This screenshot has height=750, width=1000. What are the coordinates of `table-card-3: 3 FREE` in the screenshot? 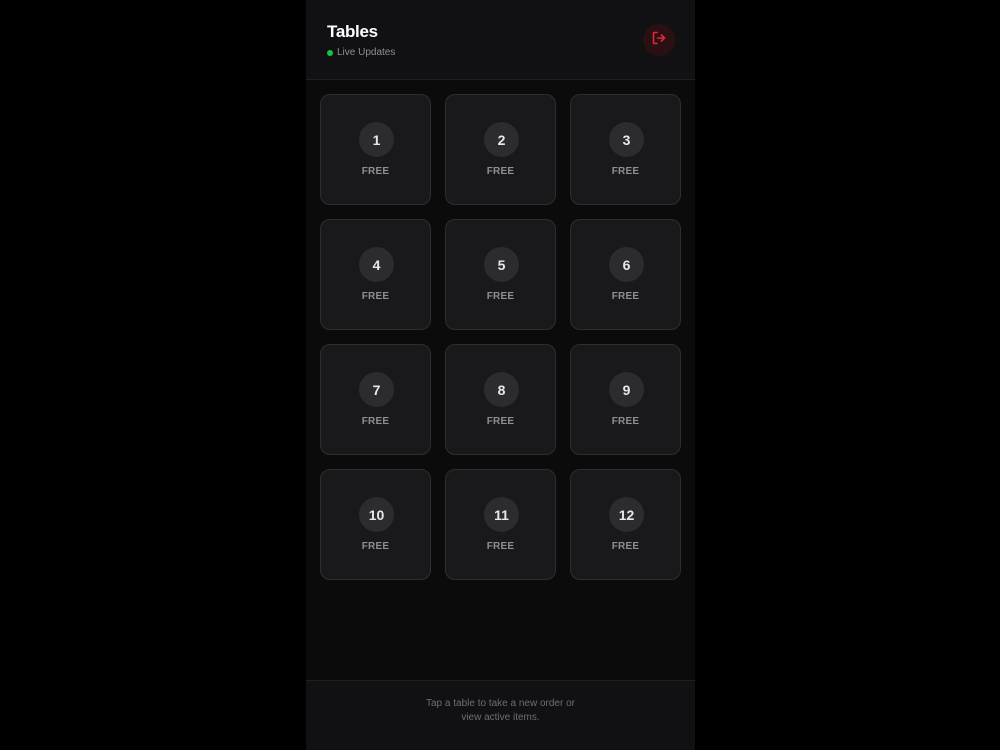 It's located at (625, 149).